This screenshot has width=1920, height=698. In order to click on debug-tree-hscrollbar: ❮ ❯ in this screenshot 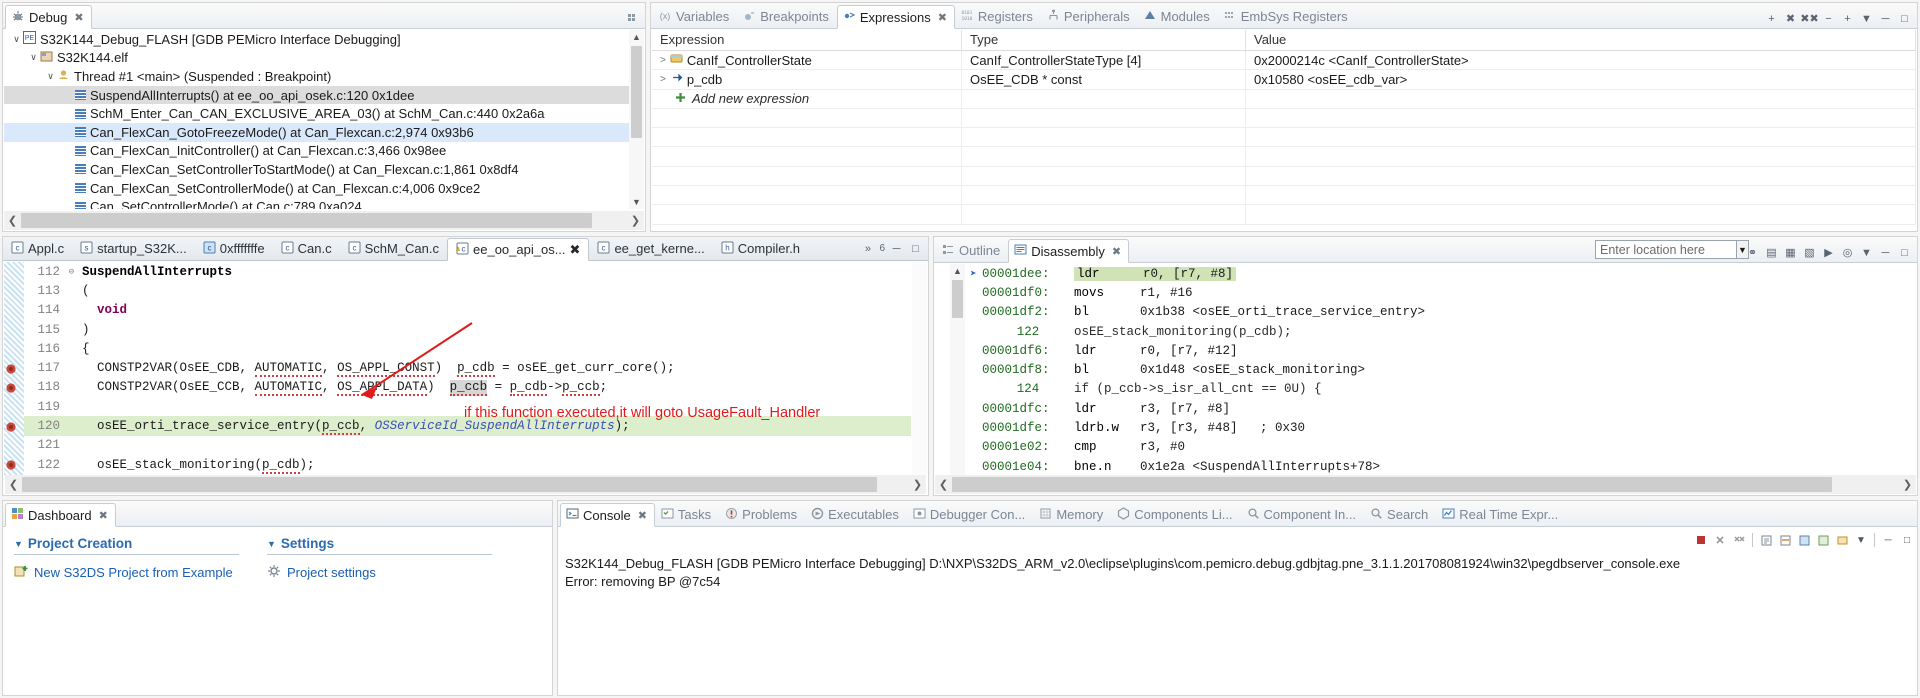, I will do `click(324, 220)`.